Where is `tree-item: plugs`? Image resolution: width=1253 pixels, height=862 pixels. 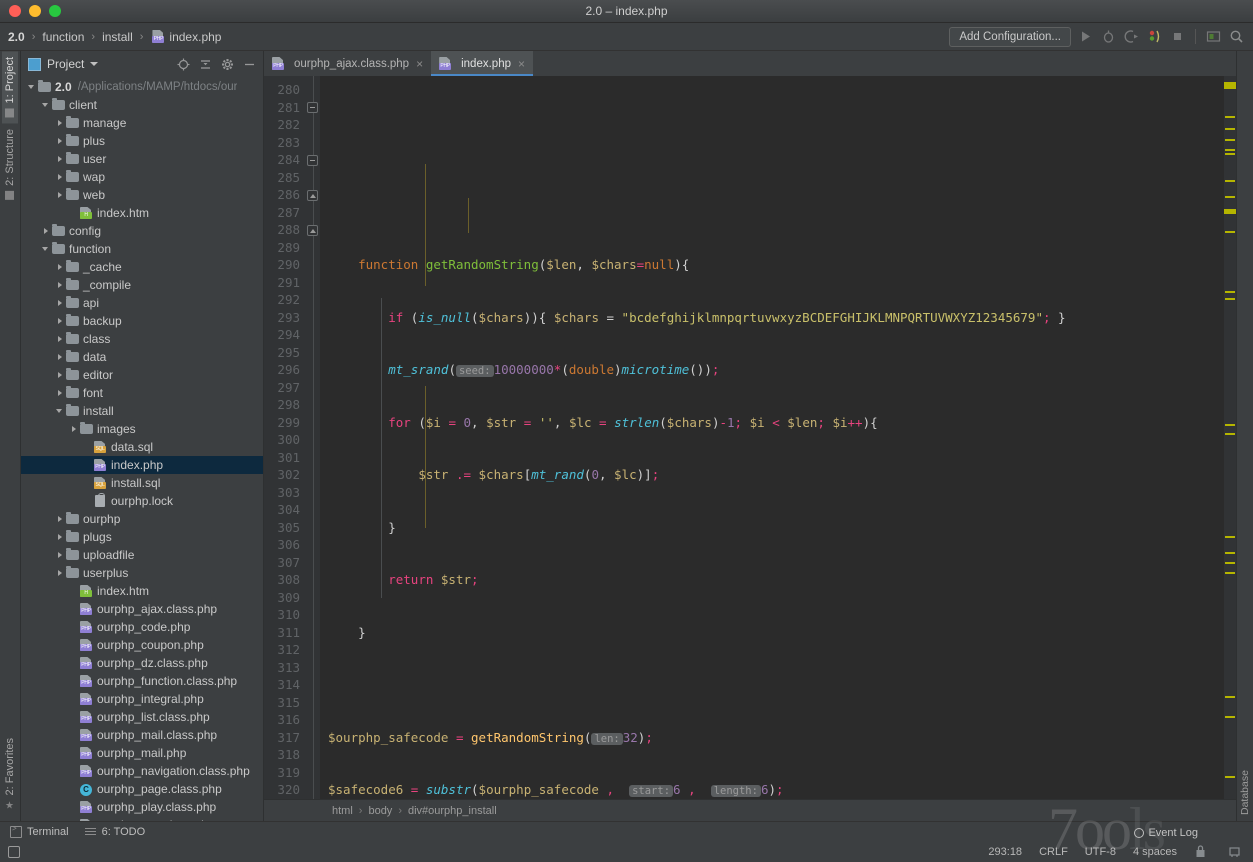
tree-item: plugs is located at coordinates (142, 537).